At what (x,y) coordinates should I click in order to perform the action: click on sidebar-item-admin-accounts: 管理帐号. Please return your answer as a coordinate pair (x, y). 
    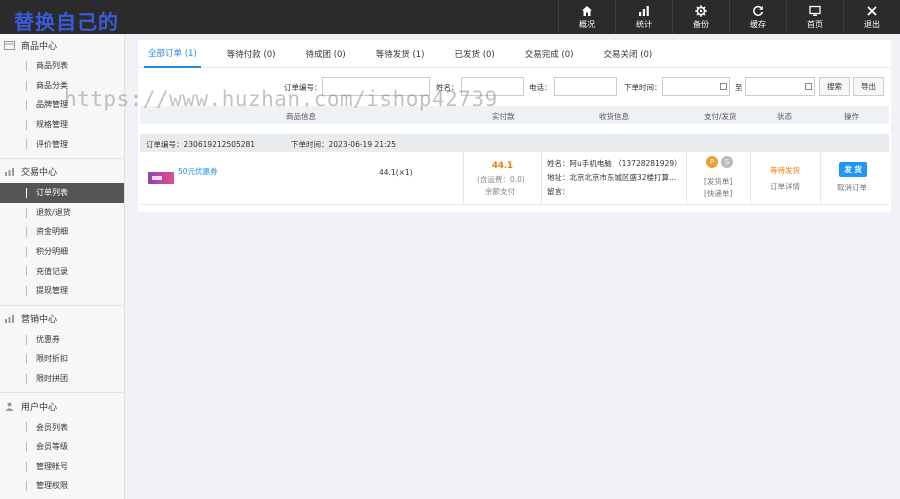
    Looking at the image, I should click on (62, 467).